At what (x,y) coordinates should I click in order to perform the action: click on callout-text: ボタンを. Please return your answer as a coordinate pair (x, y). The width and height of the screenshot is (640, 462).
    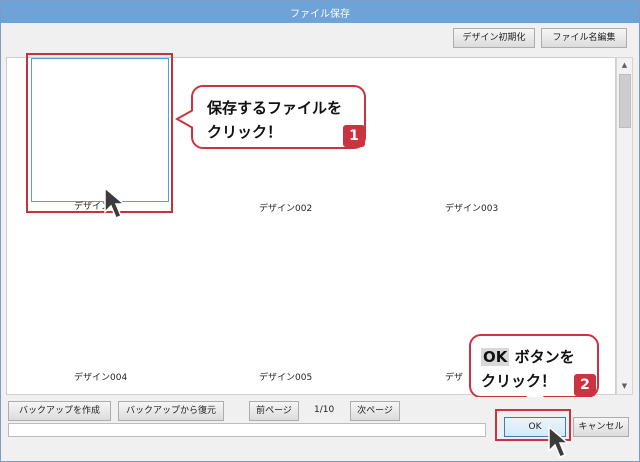
    Looking at the image, I should click on (544, 357).